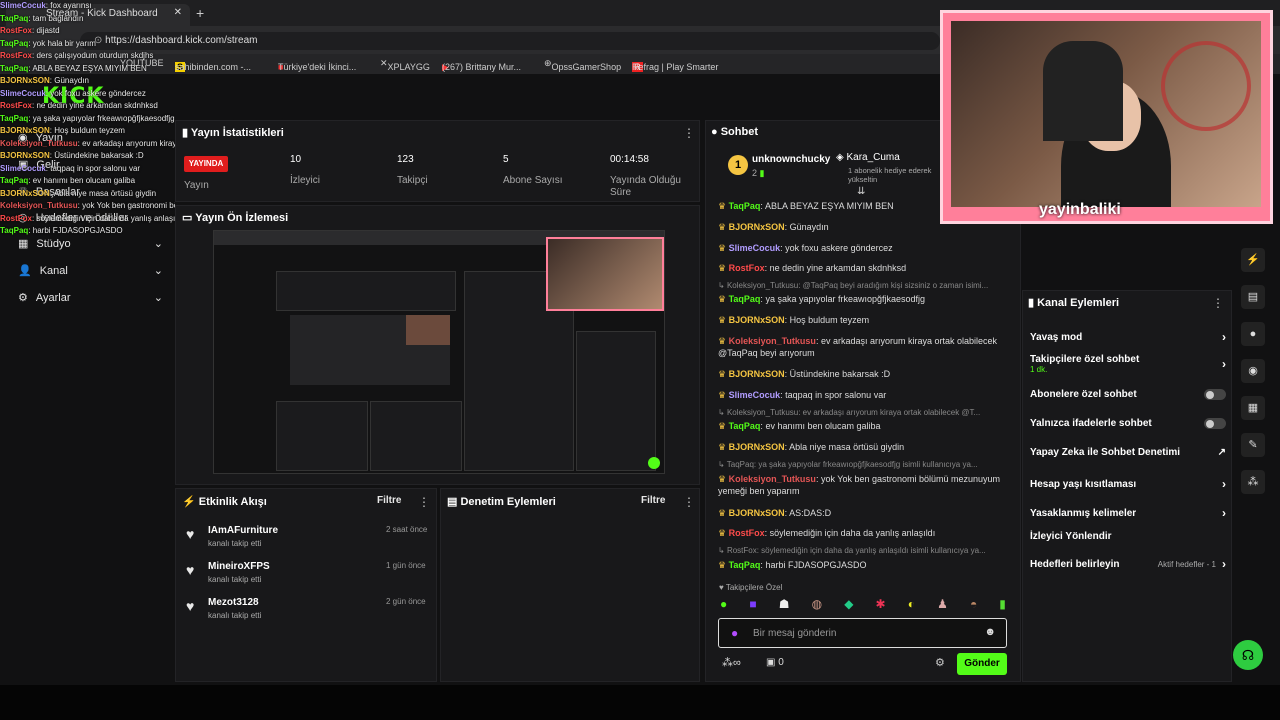  What do you see at coordinates (911, 605) in the screenshot?
I see `emote-icon: ◐` at bounding box center [911, 605].